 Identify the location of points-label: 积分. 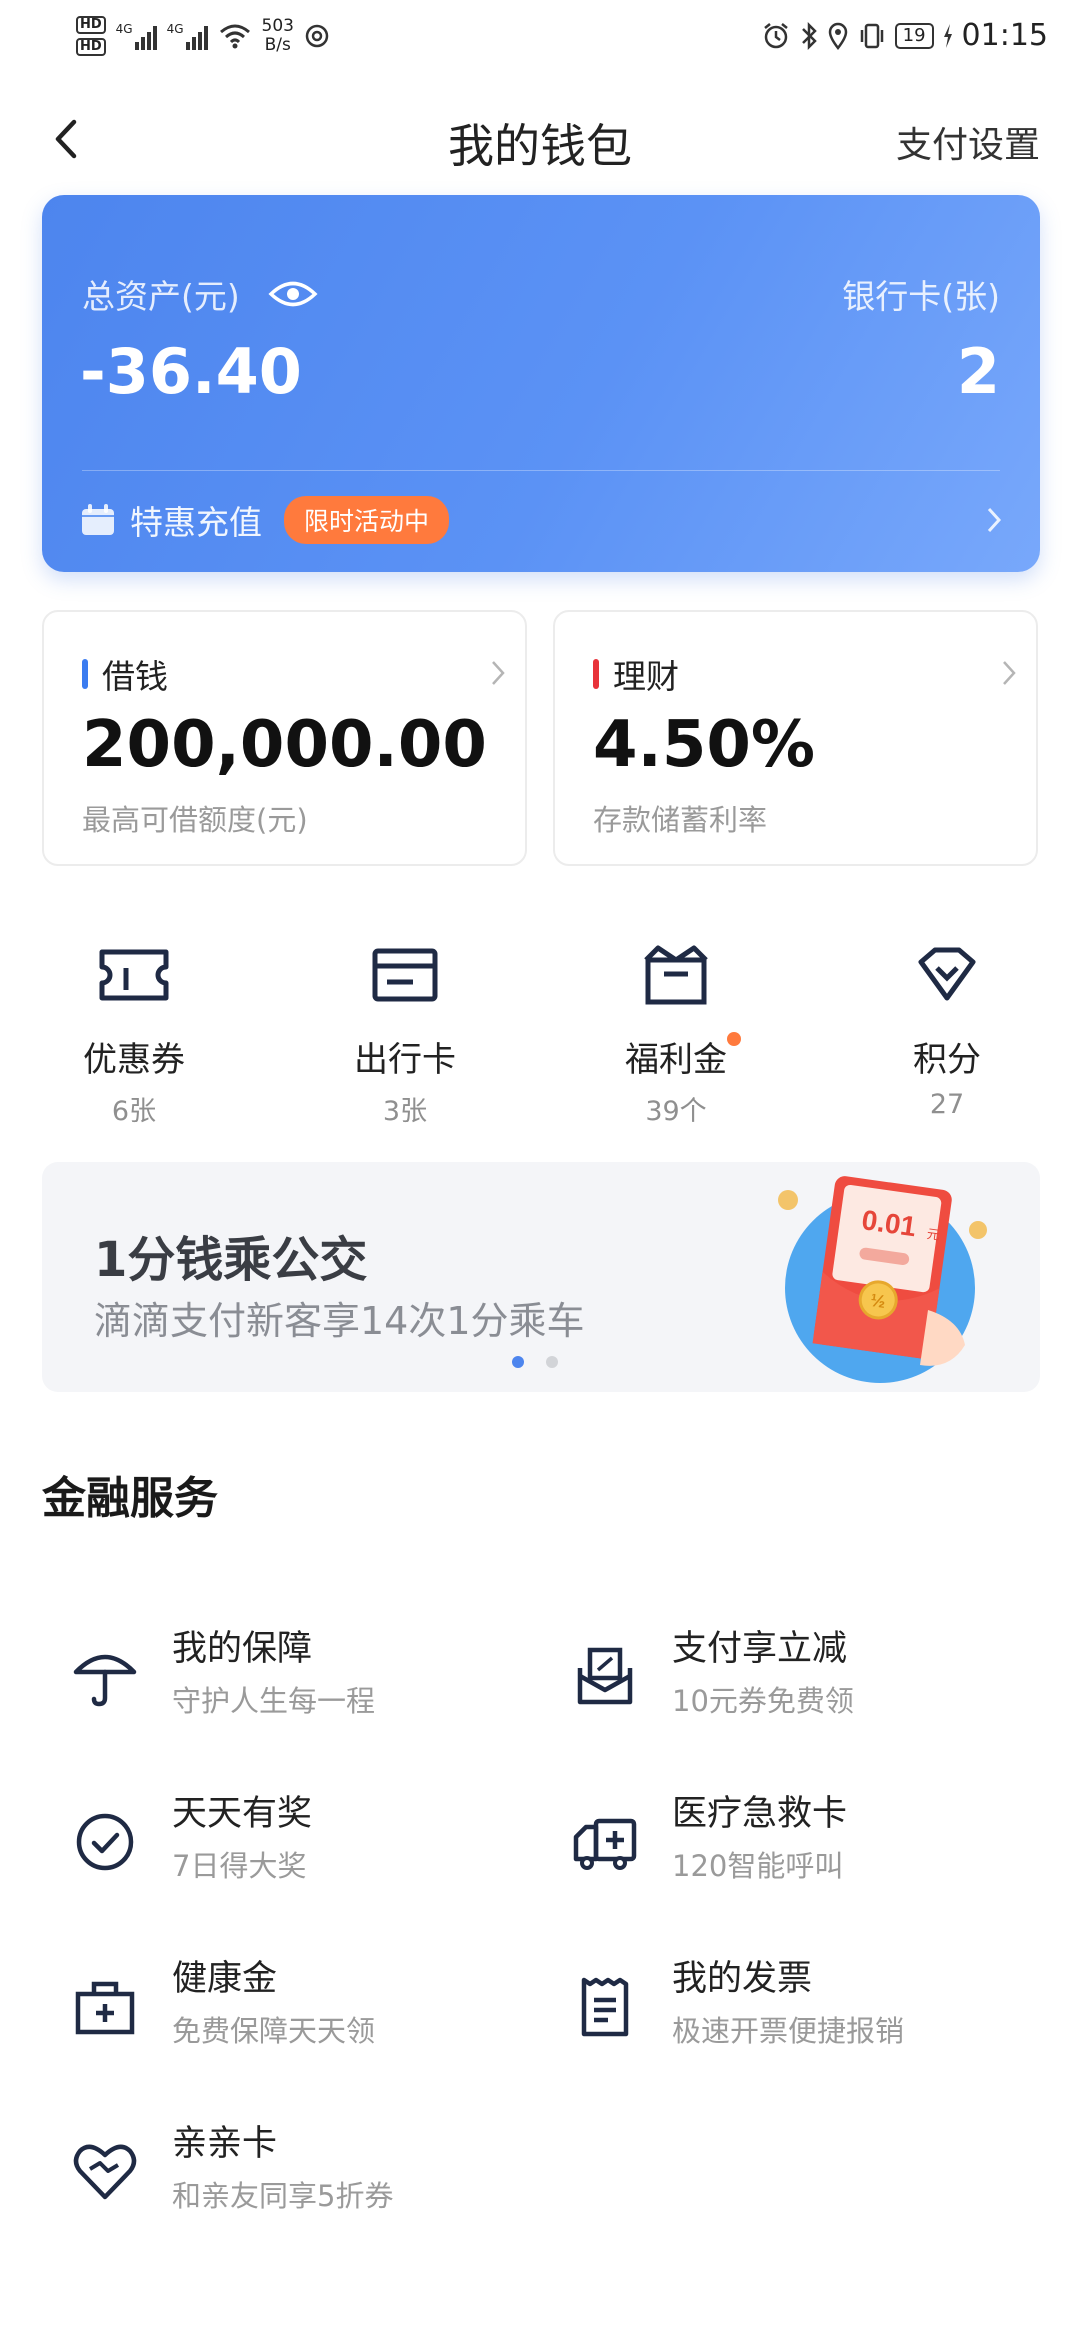
(947, 1060).